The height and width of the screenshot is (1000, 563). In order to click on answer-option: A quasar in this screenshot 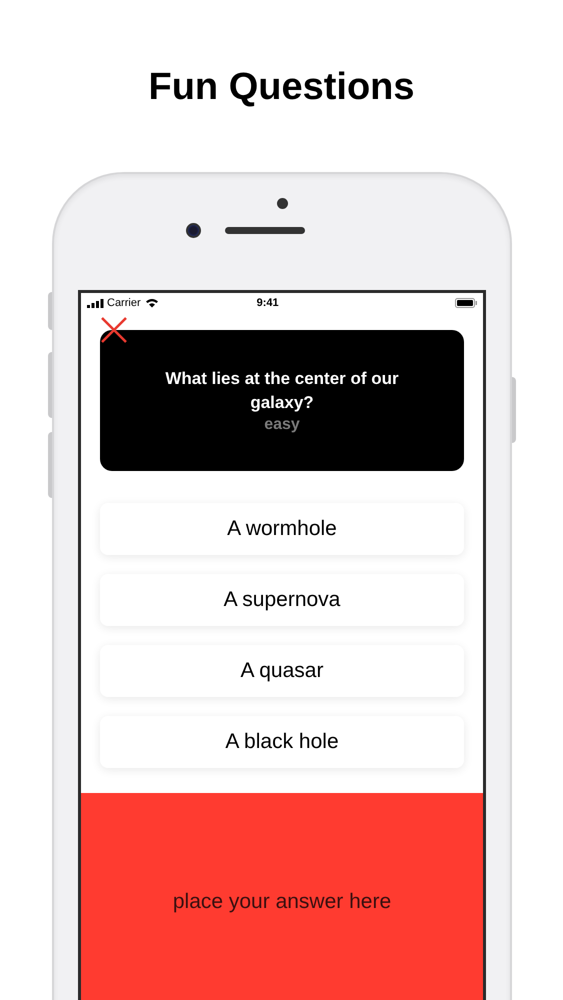, I will do `click(282, 671)`.